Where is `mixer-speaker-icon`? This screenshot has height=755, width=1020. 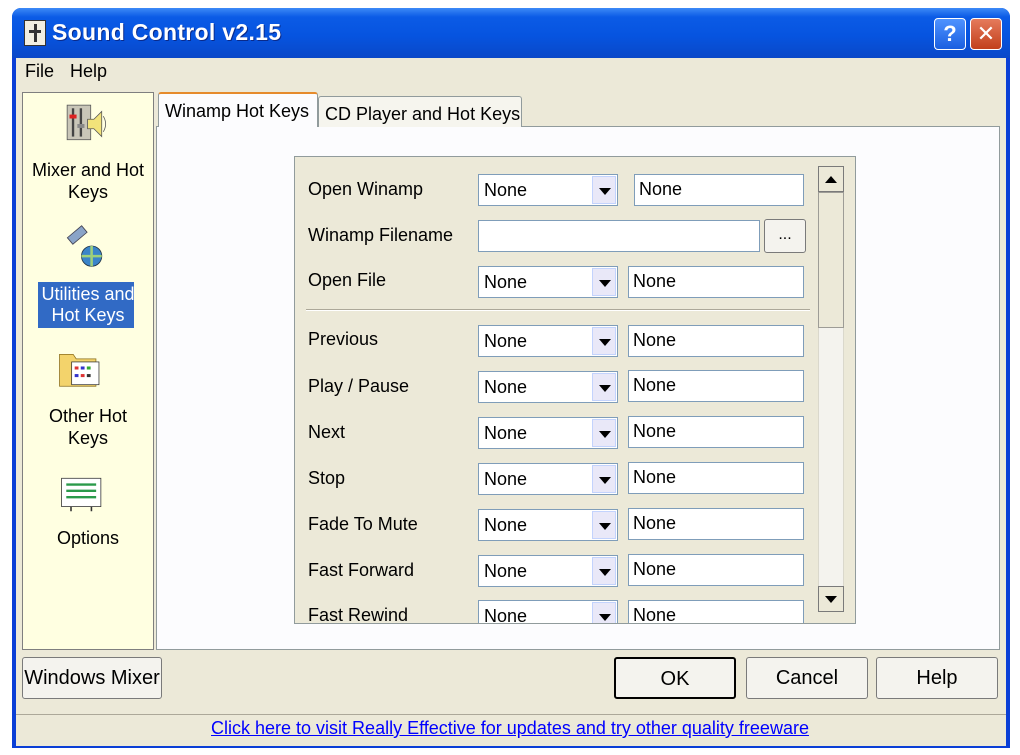
mixer-speaker-icon is located at coordinates (86, 122).